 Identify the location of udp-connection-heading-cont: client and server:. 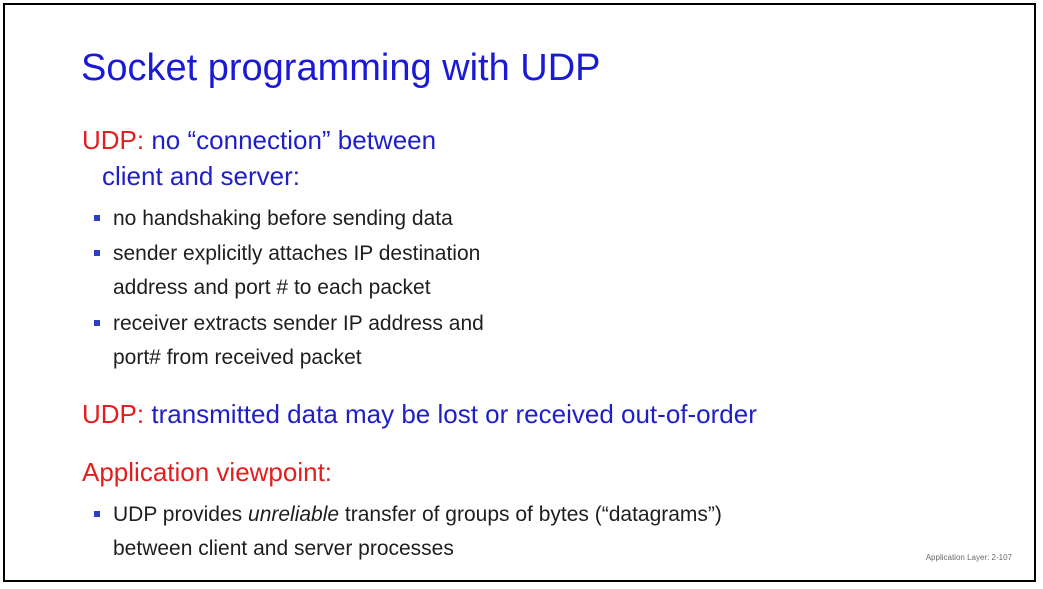
(201, 176).